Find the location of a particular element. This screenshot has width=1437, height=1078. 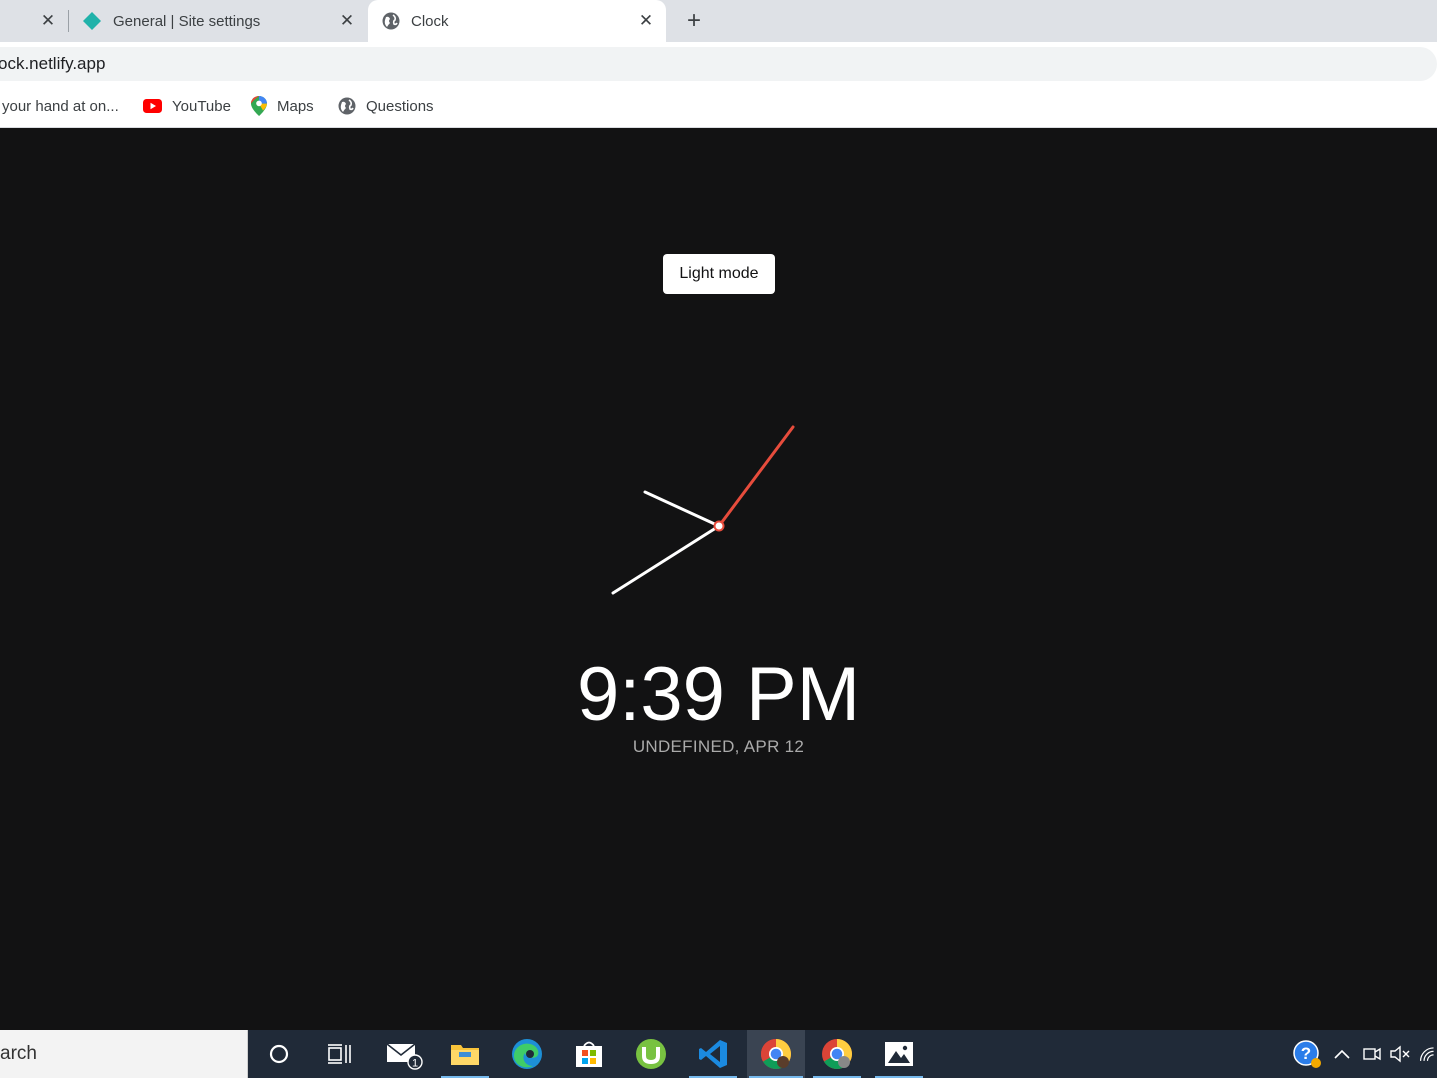

mail-badge: 1 is located at coordinates (415, 1064).